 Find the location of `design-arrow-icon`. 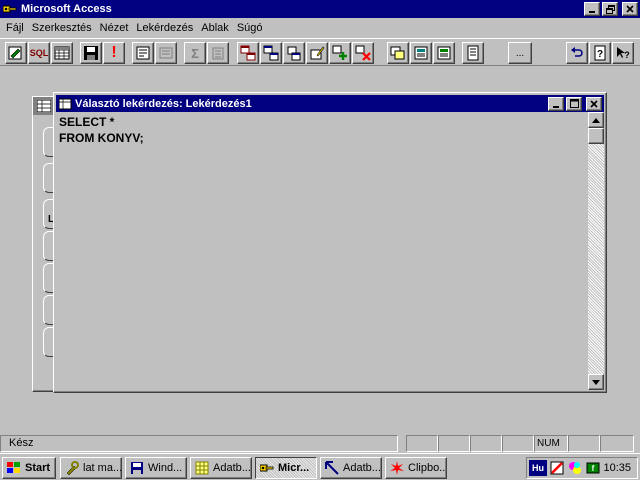

design-arrow-icon is located at coordinates (332, 468).